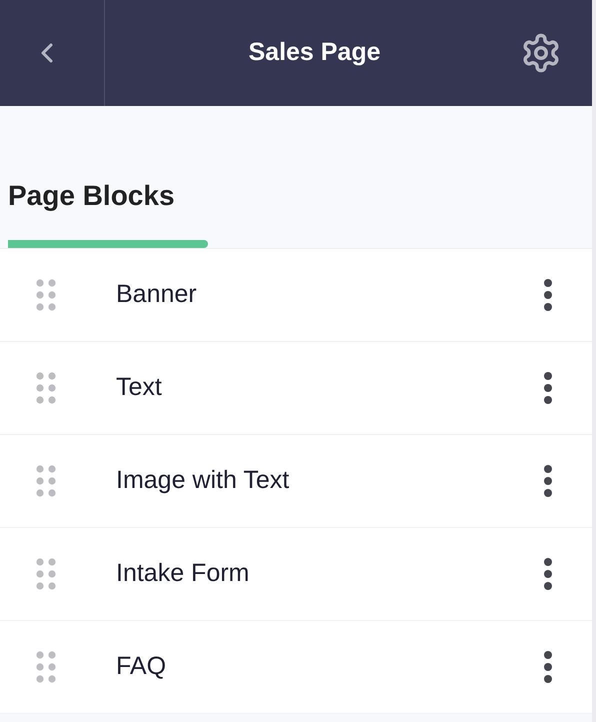 This screenshot has width=596, height=722. I want to click on page-title: Sales Page, so click(314, 52).